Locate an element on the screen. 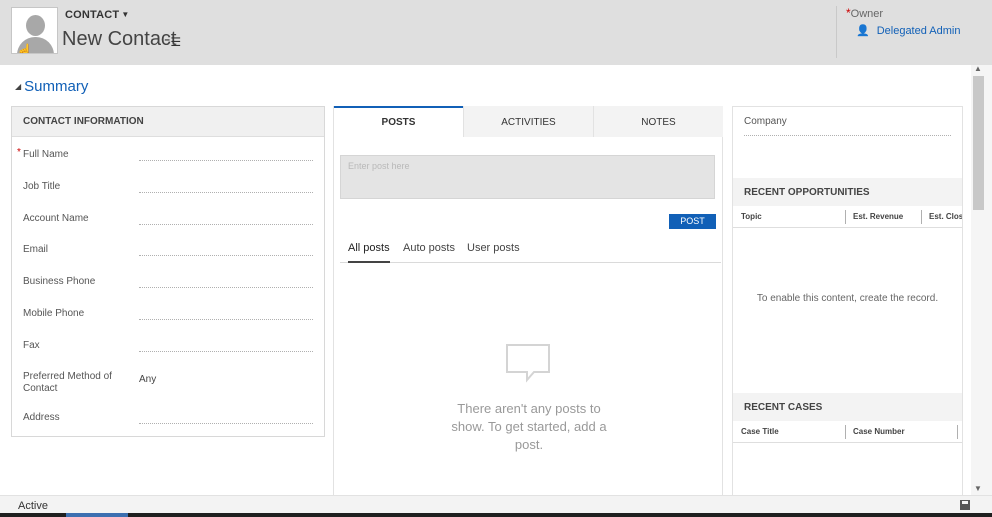 Image resolution: width=992 pixels, height=517 pixels. email-input is located at coordinates (226, 250).